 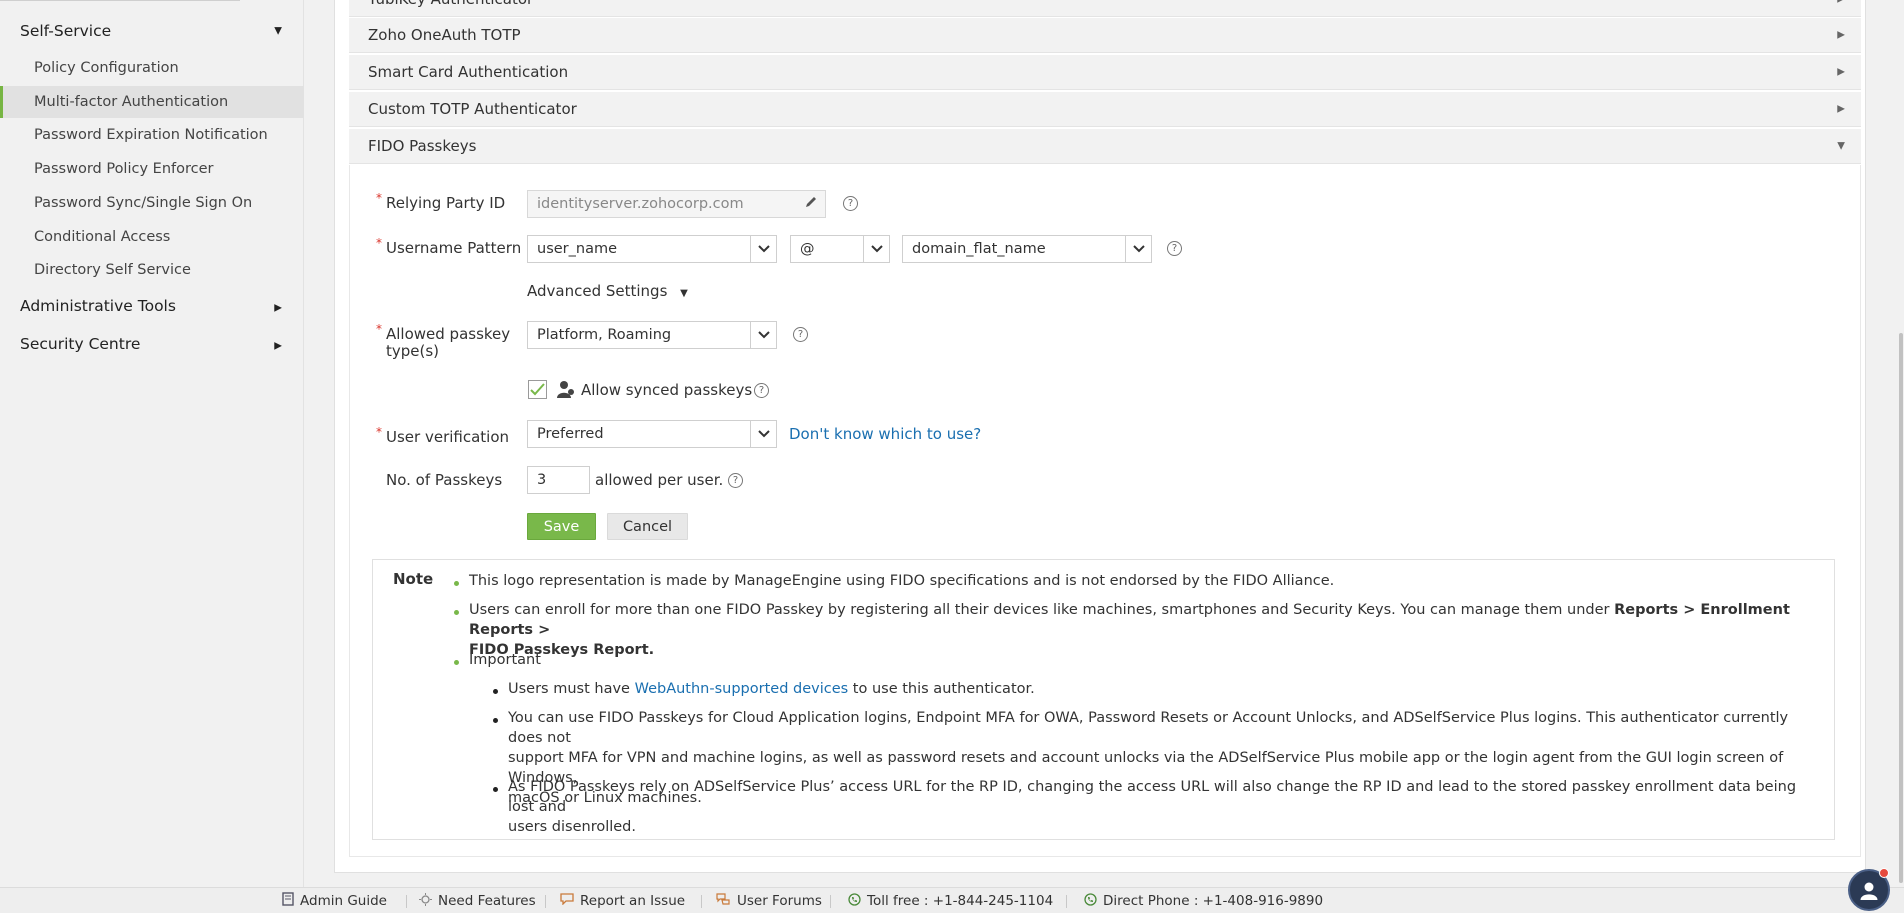 I want to click on select-value: domain_flat_name, so click(x=979, y=249).